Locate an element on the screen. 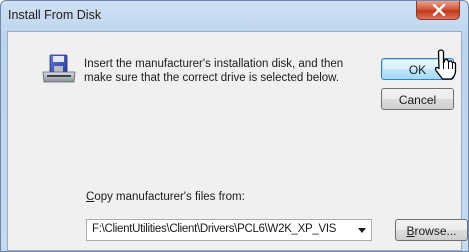  window-title: Install From Disk is located at coordinates (55, 15).